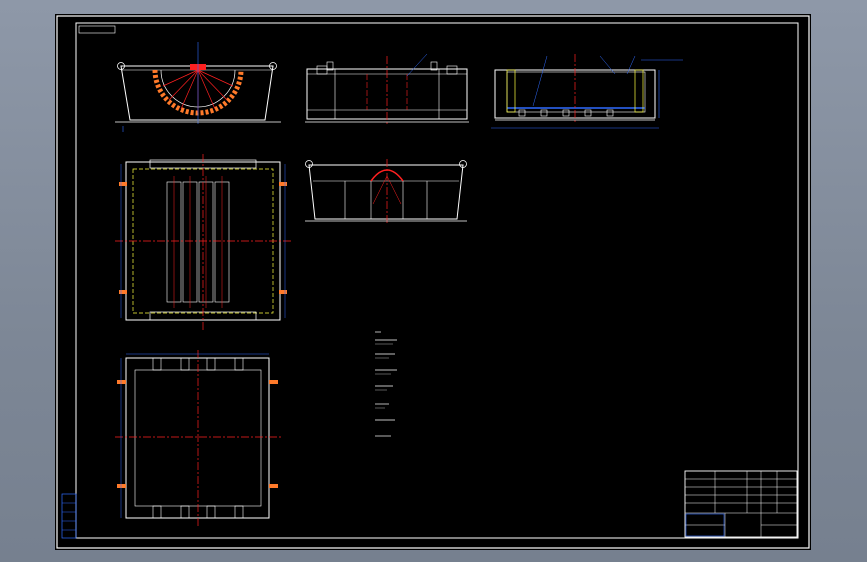 This screenshot has width=867, height=562. I want to click on base-frame-plan, so click(198, 438).